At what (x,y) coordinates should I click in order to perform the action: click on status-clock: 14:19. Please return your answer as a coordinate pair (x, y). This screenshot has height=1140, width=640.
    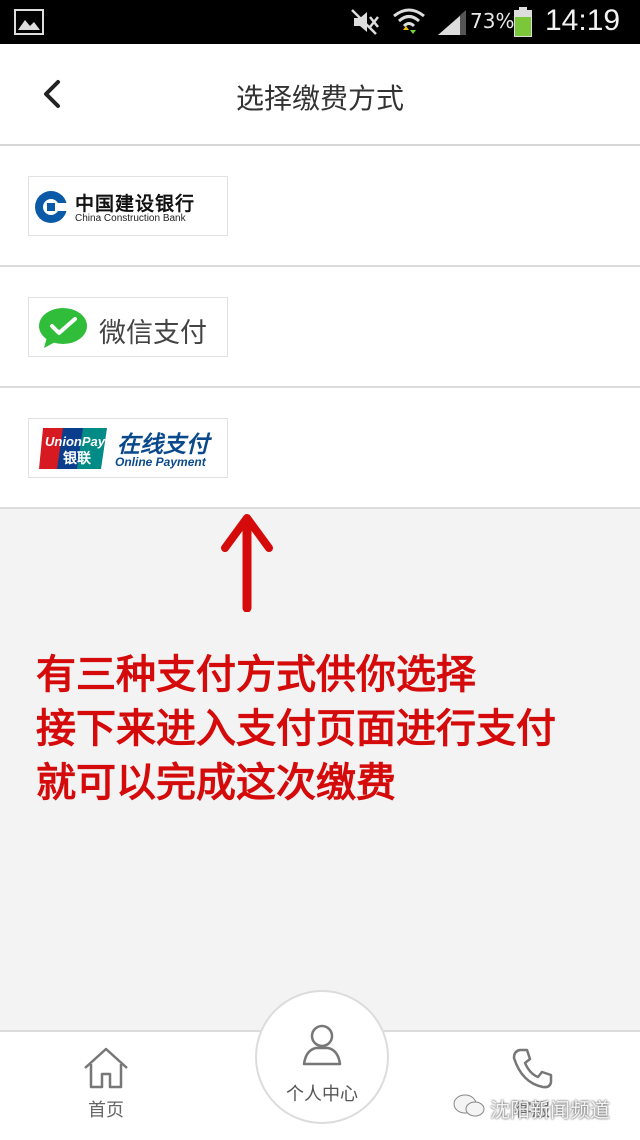
    Looking at the image, I should click on (583, 20).